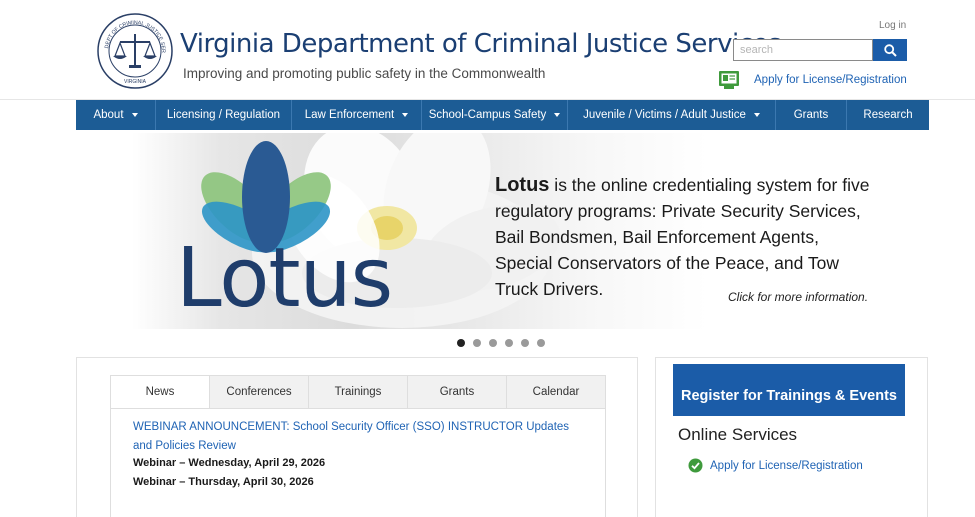 This screenshot has height=517, width=975. I want to click on lotus-wordmark: Lotus, so click(284, 278).